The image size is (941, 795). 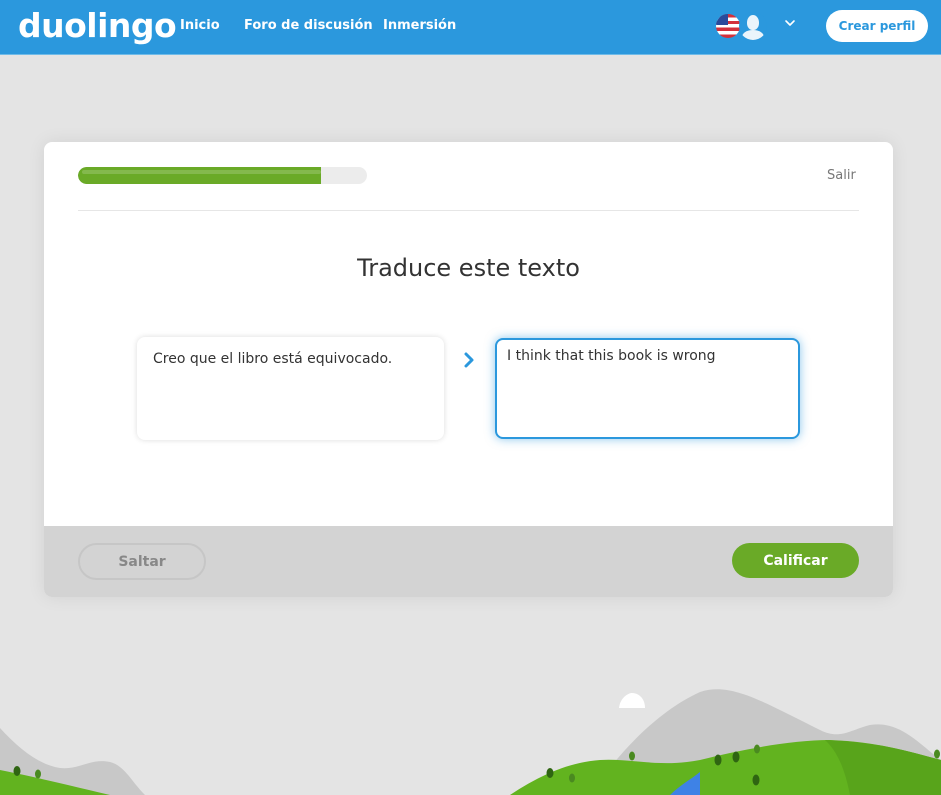 I want to click on lesson-footer: Saltar Calificar, so click(x=468, y=561).